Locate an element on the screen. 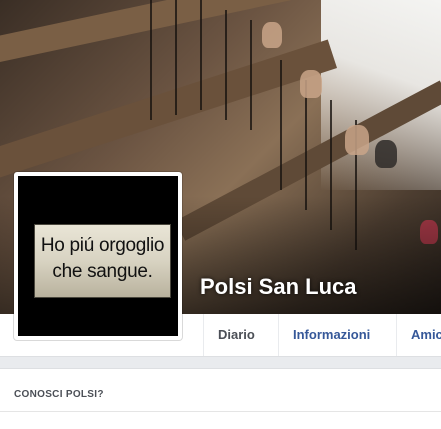 The image size is (441, 429). page-title: Polsi San Luca is located at coordinates (278, 287).